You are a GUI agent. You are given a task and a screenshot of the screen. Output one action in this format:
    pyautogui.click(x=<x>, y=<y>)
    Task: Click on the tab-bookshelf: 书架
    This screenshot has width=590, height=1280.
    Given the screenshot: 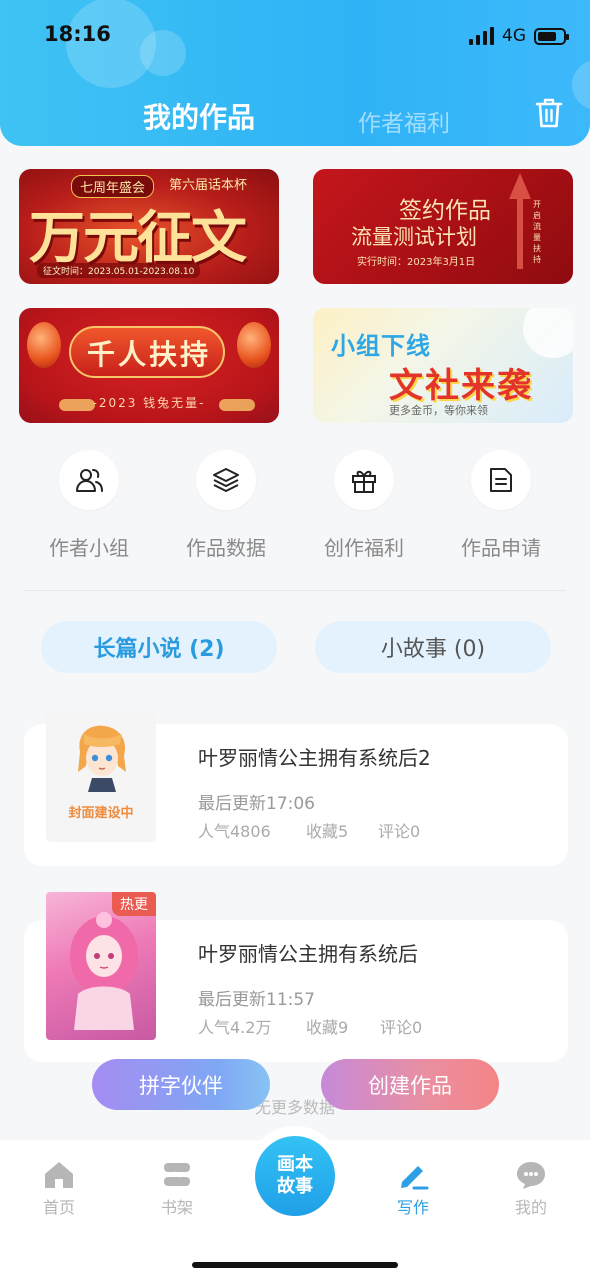 What is the action you would take?
    pyautogui.click(x=177, y=1188)
    